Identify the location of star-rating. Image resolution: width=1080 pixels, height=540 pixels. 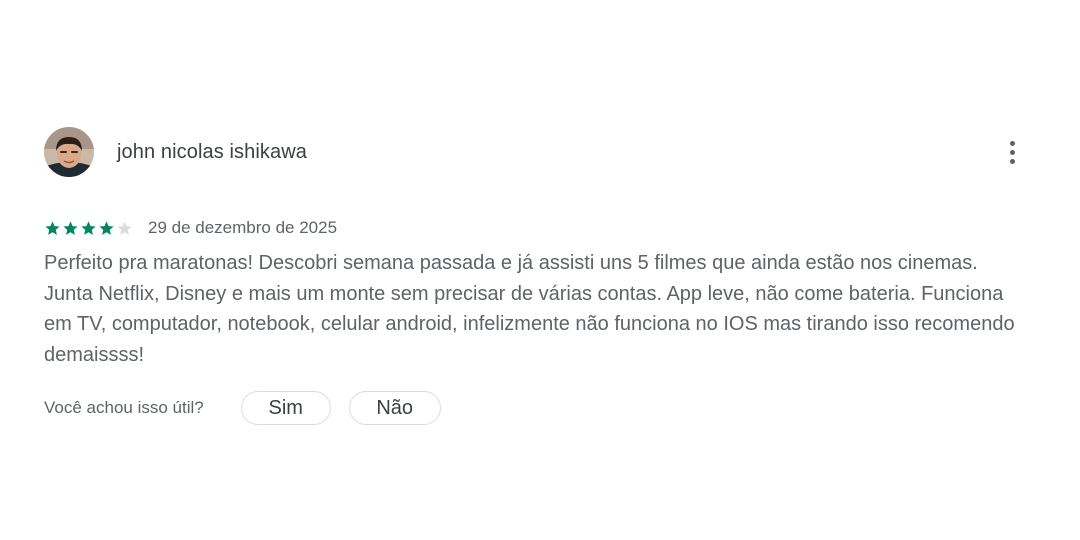
(88, 228).